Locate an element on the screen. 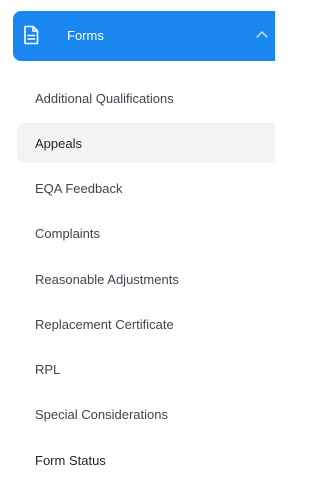 The width and height of the screenshot is (320, 492). menu-item-label: Additional Qualifications is located at coordinates (104, 98).